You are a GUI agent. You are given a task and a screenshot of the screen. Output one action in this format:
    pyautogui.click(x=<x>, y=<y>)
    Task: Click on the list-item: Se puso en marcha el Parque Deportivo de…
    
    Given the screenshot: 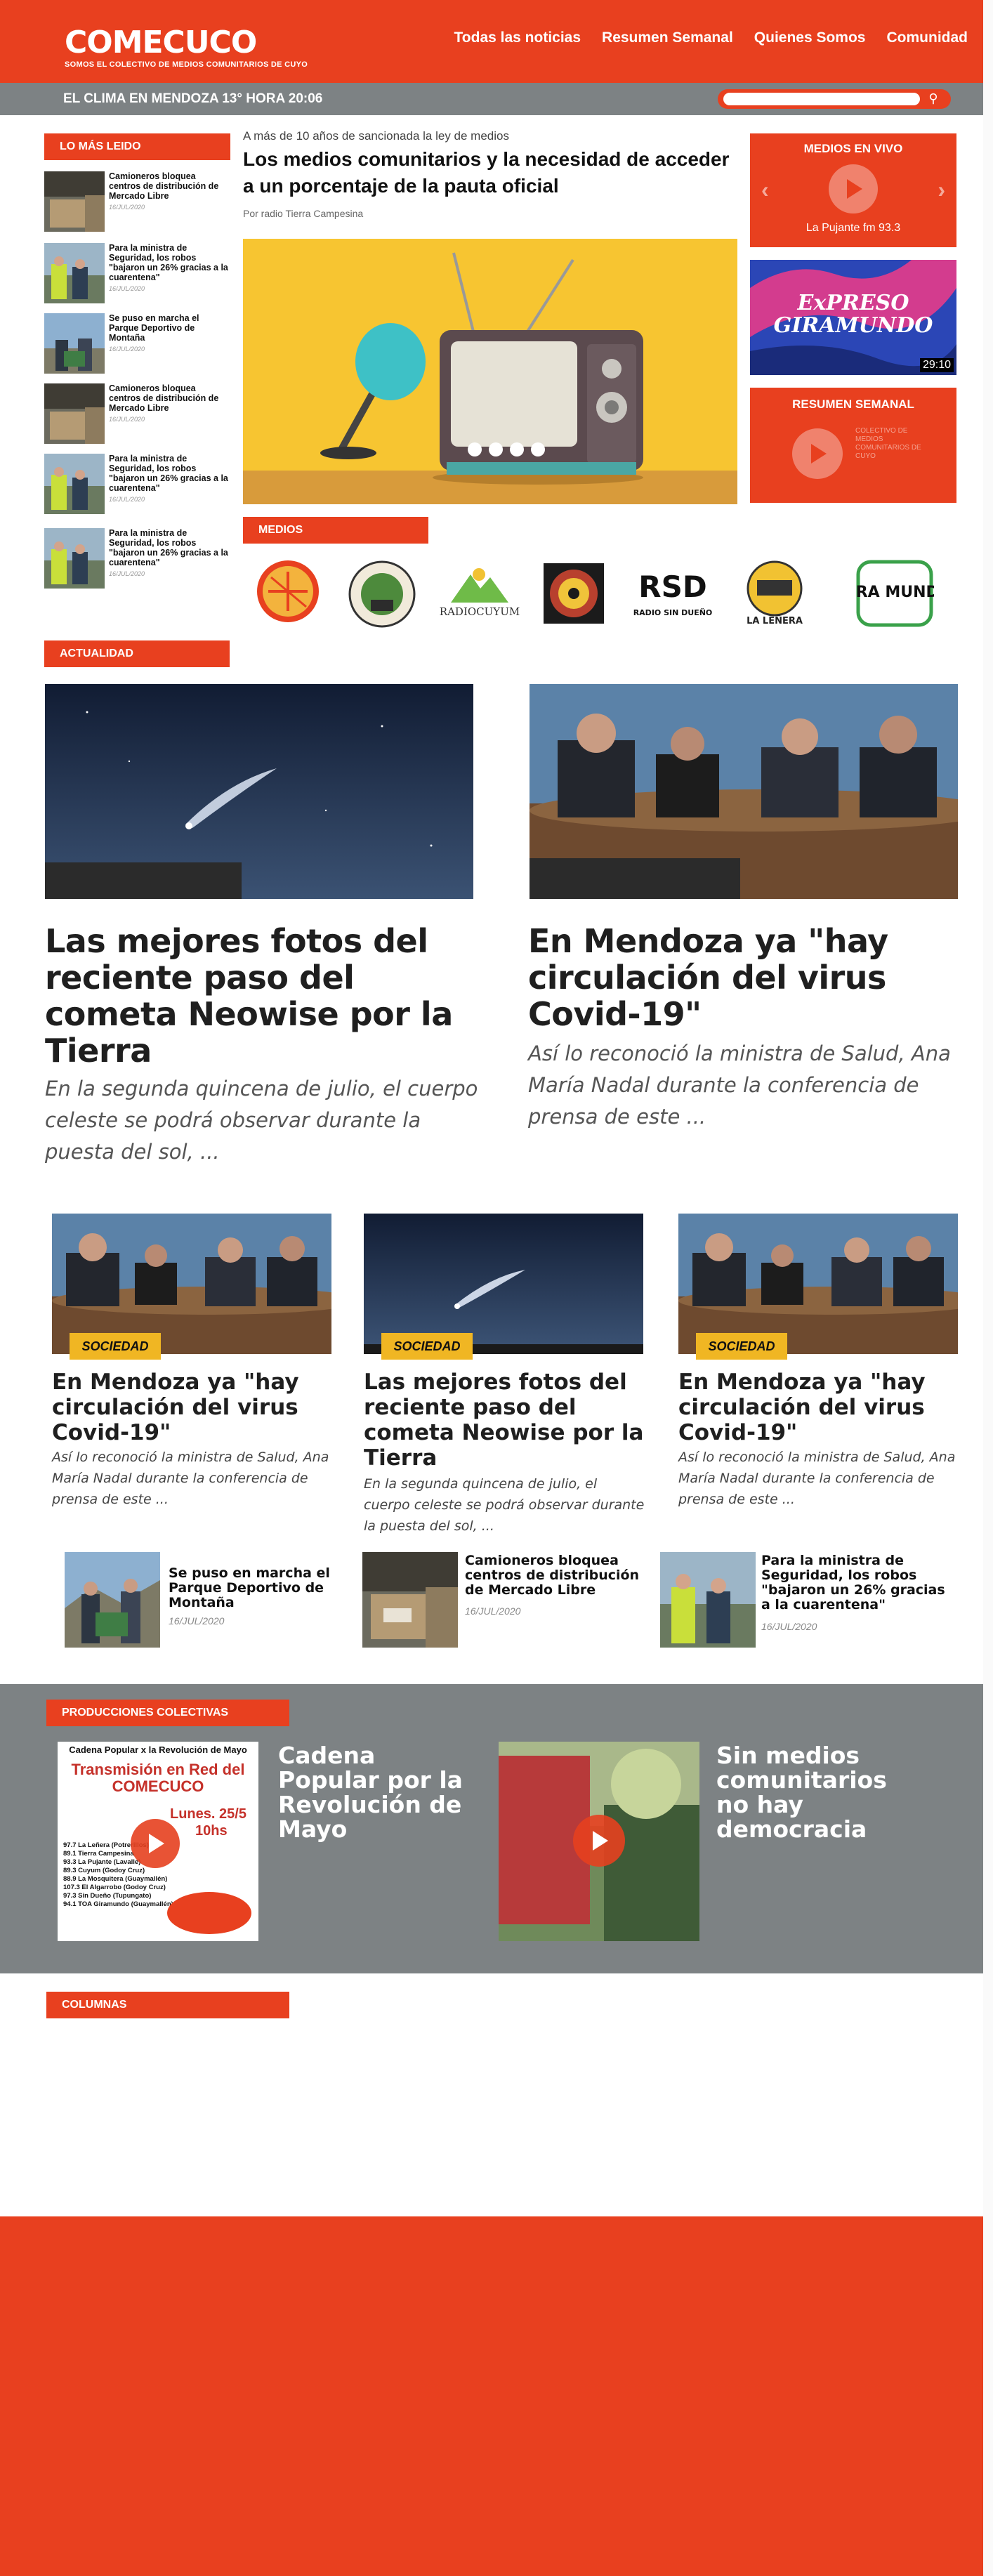 What is the action you would take?
    pyautogui.click(x=137, y=343)
    